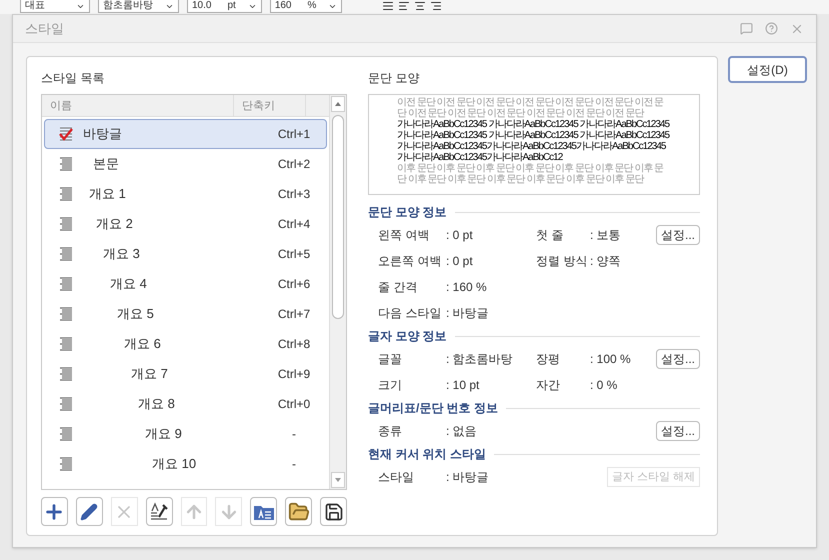 The height and width of the screenshot is (560, 829). Describe the element at coordinates (114, 224) in the screenshot. I see `style-name: 개요 2` at that location.